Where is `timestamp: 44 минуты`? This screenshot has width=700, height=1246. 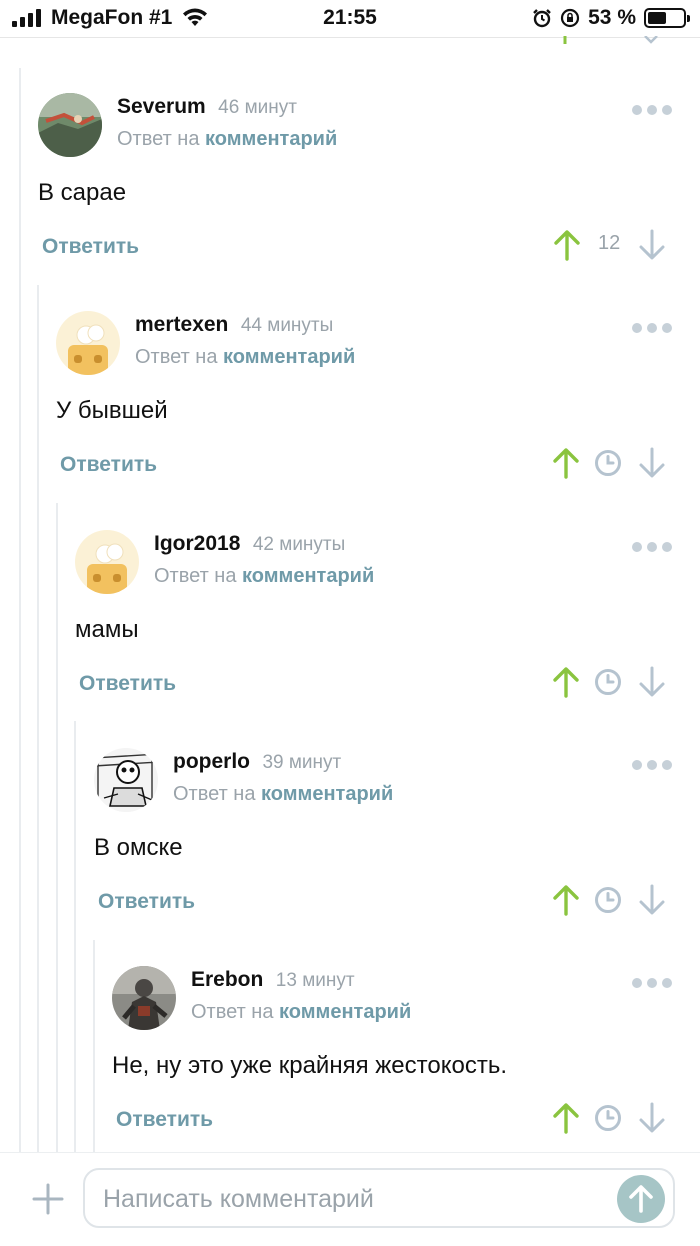 timestamp: 44 минуты is located at coordinates (287, 325).